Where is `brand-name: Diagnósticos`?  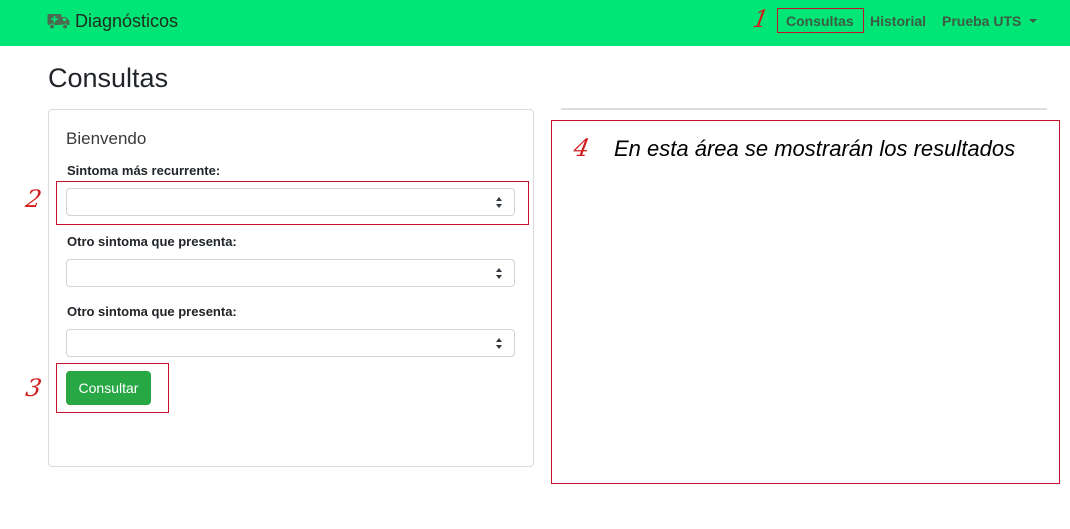 brand-name: Diagnósticos is located at coordinates (127, 20).